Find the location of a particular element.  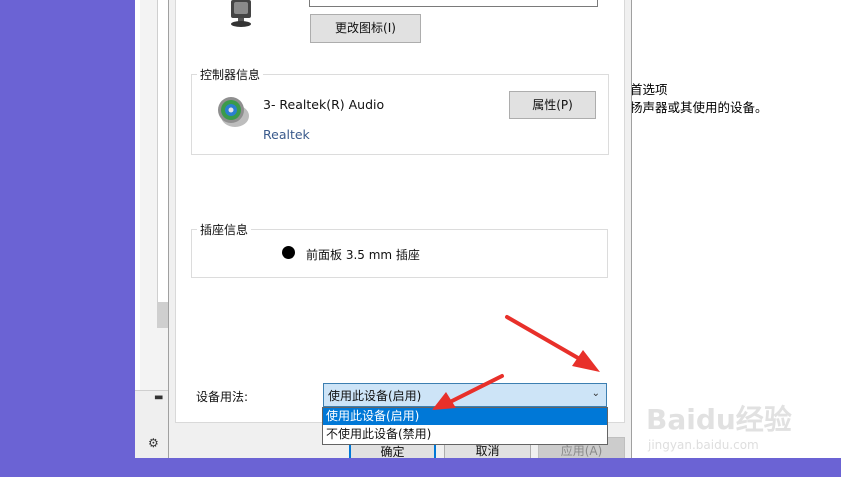

annotation-arrow-to-option is located at coordinates (468, 392).